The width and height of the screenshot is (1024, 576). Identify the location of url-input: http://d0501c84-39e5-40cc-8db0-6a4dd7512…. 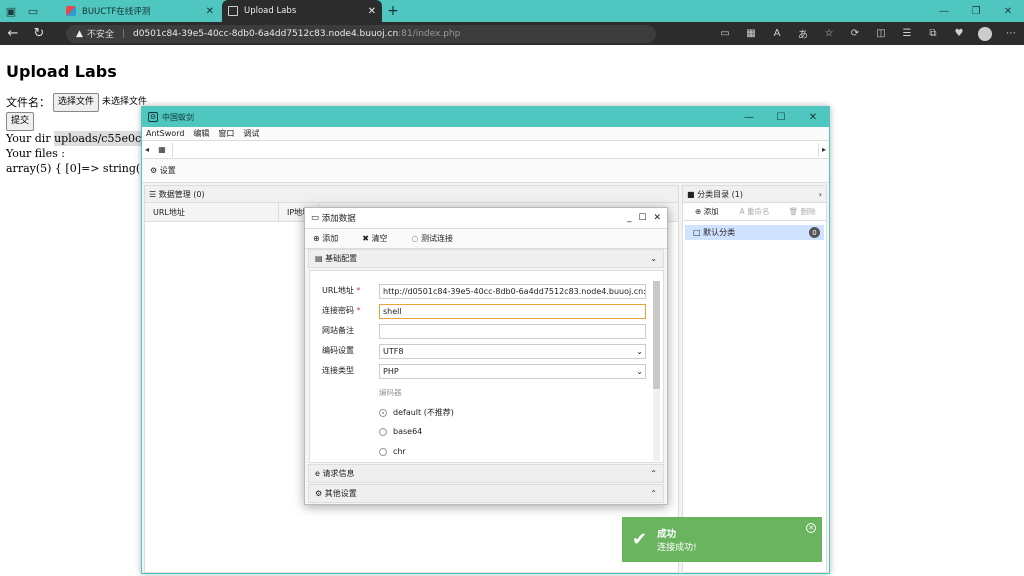
(512, 291).